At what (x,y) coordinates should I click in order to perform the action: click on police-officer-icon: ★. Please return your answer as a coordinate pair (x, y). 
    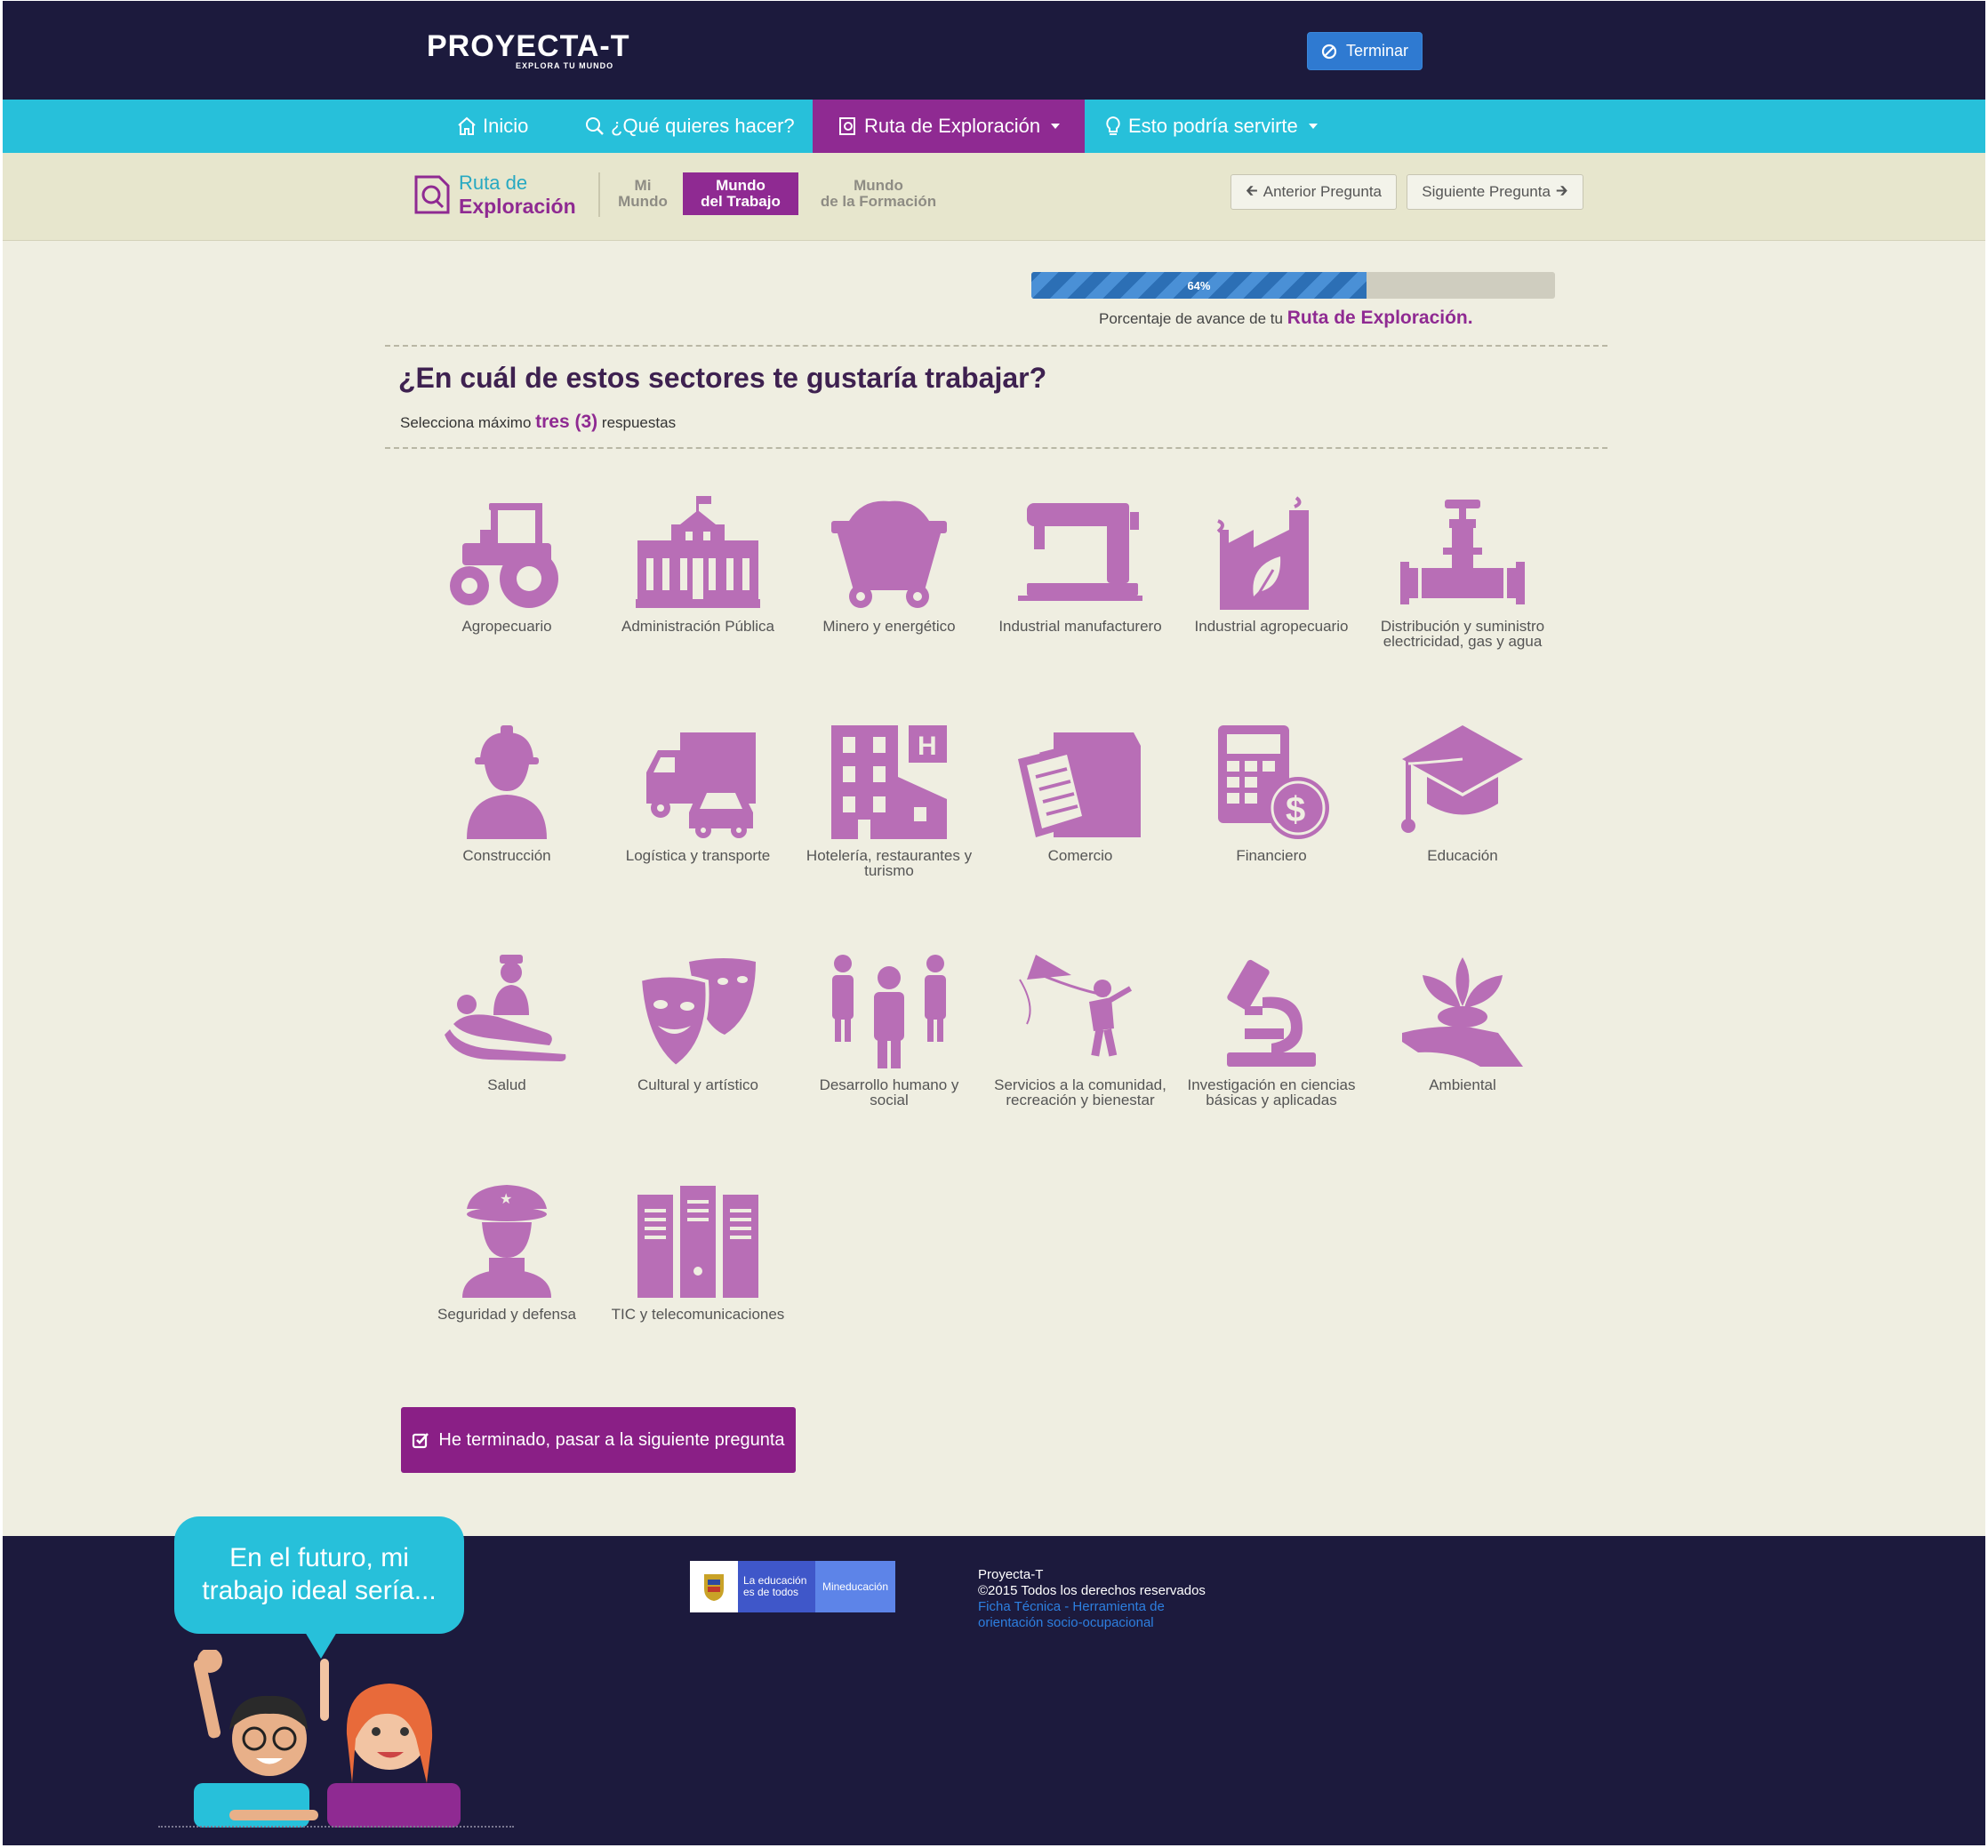
    Looking at the image, I should click on (506, 1241).